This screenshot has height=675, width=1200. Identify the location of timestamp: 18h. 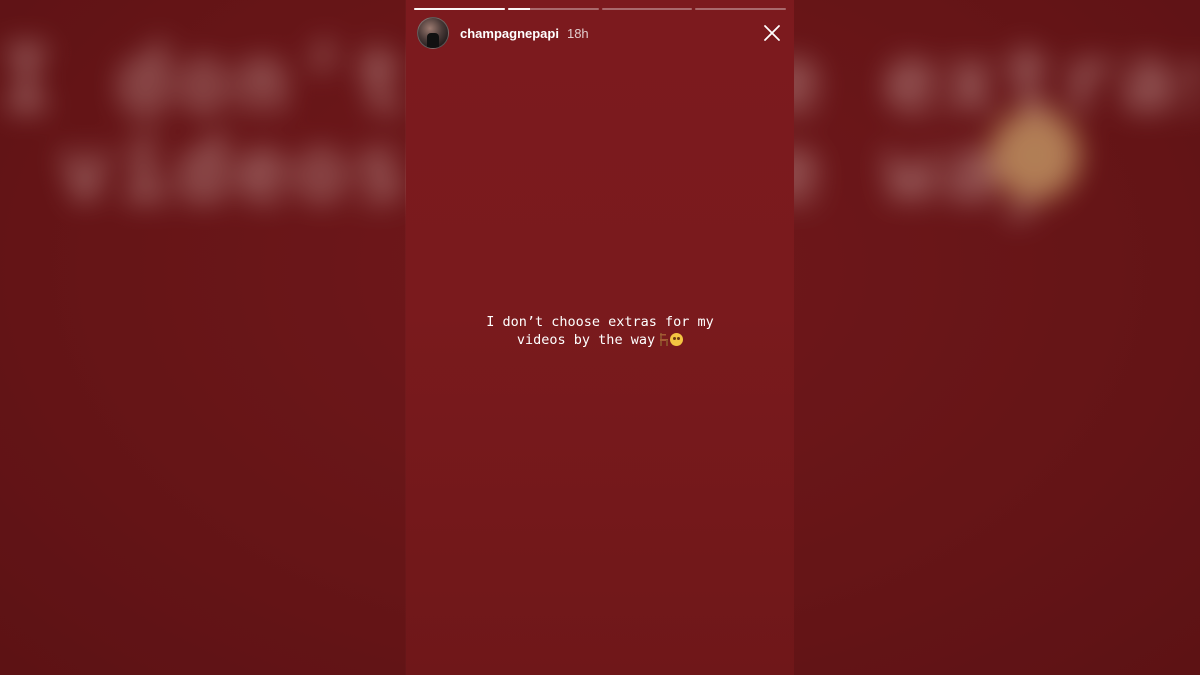
(577, 33).